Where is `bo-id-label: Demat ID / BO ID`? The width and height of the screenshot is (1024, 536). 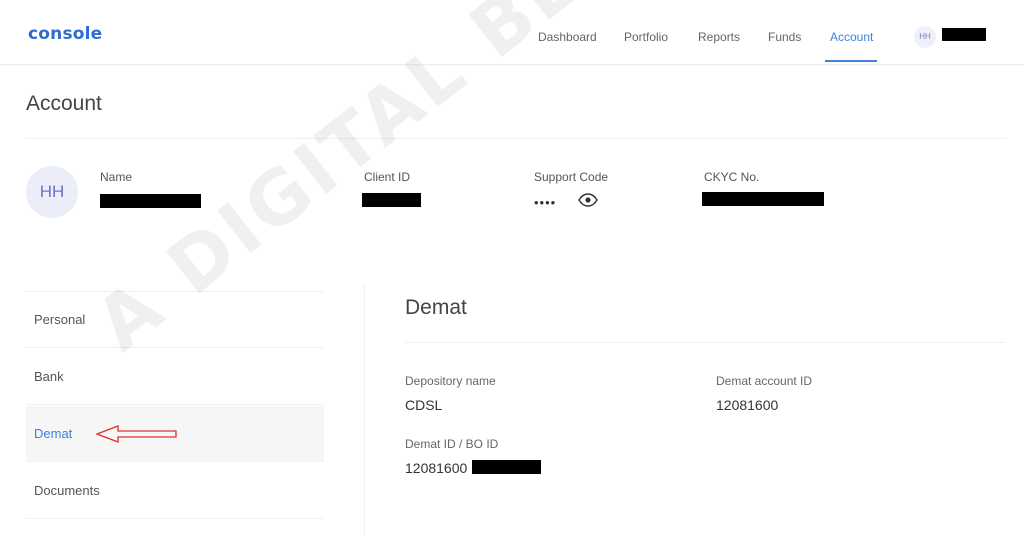
bo-id-label: Demat ID / BO ID is located at coordinates (452, 444).